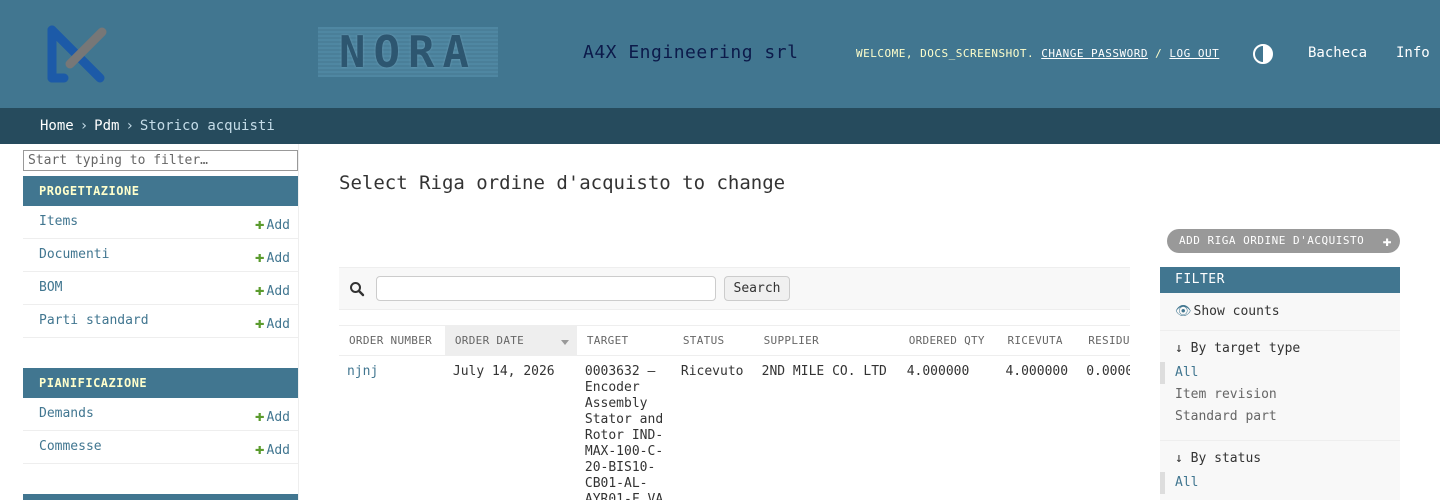 Image resolution: width=1440 pixels, height=500 pixels. Describe the element at coordinates (392, 428) in the screenshot. I see `cell-order-number: njnj` at that location.